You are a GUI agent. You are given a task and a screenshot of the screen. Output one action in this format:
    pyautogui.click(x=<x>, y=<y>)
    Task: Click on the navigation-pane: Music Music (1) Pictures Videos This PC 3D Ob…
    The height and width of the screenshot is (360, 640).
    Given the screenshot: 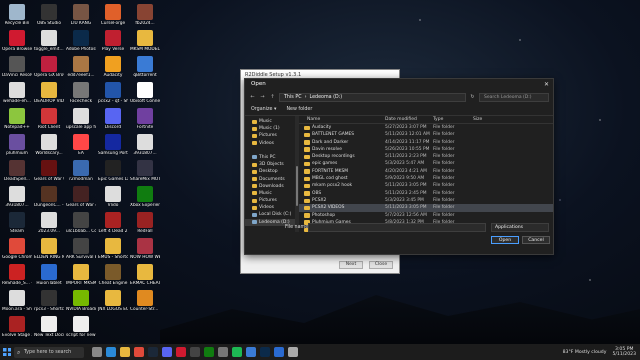 What is the action you would take?
    pyautogui.click(x=270, y=174)
    